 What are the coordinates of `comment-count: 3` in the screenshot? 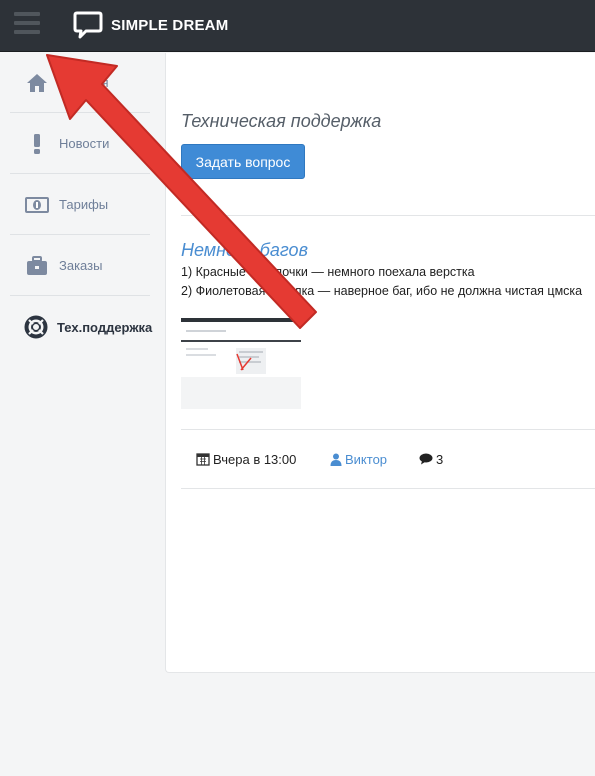 It's located at (431, 459).